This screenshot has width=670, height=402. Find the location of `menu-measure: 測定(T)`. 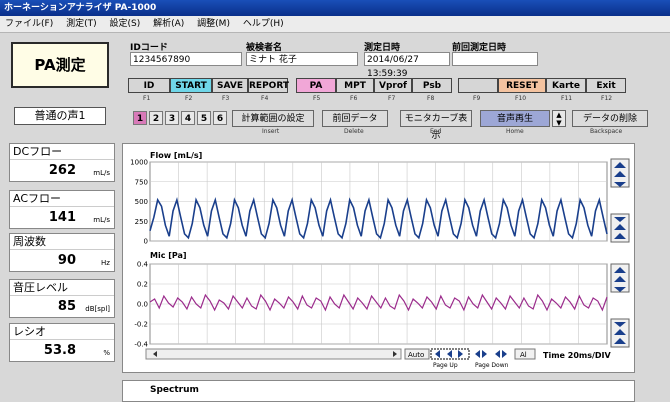

menu-measure: 測定(T) is located at coordinates (81, 24).